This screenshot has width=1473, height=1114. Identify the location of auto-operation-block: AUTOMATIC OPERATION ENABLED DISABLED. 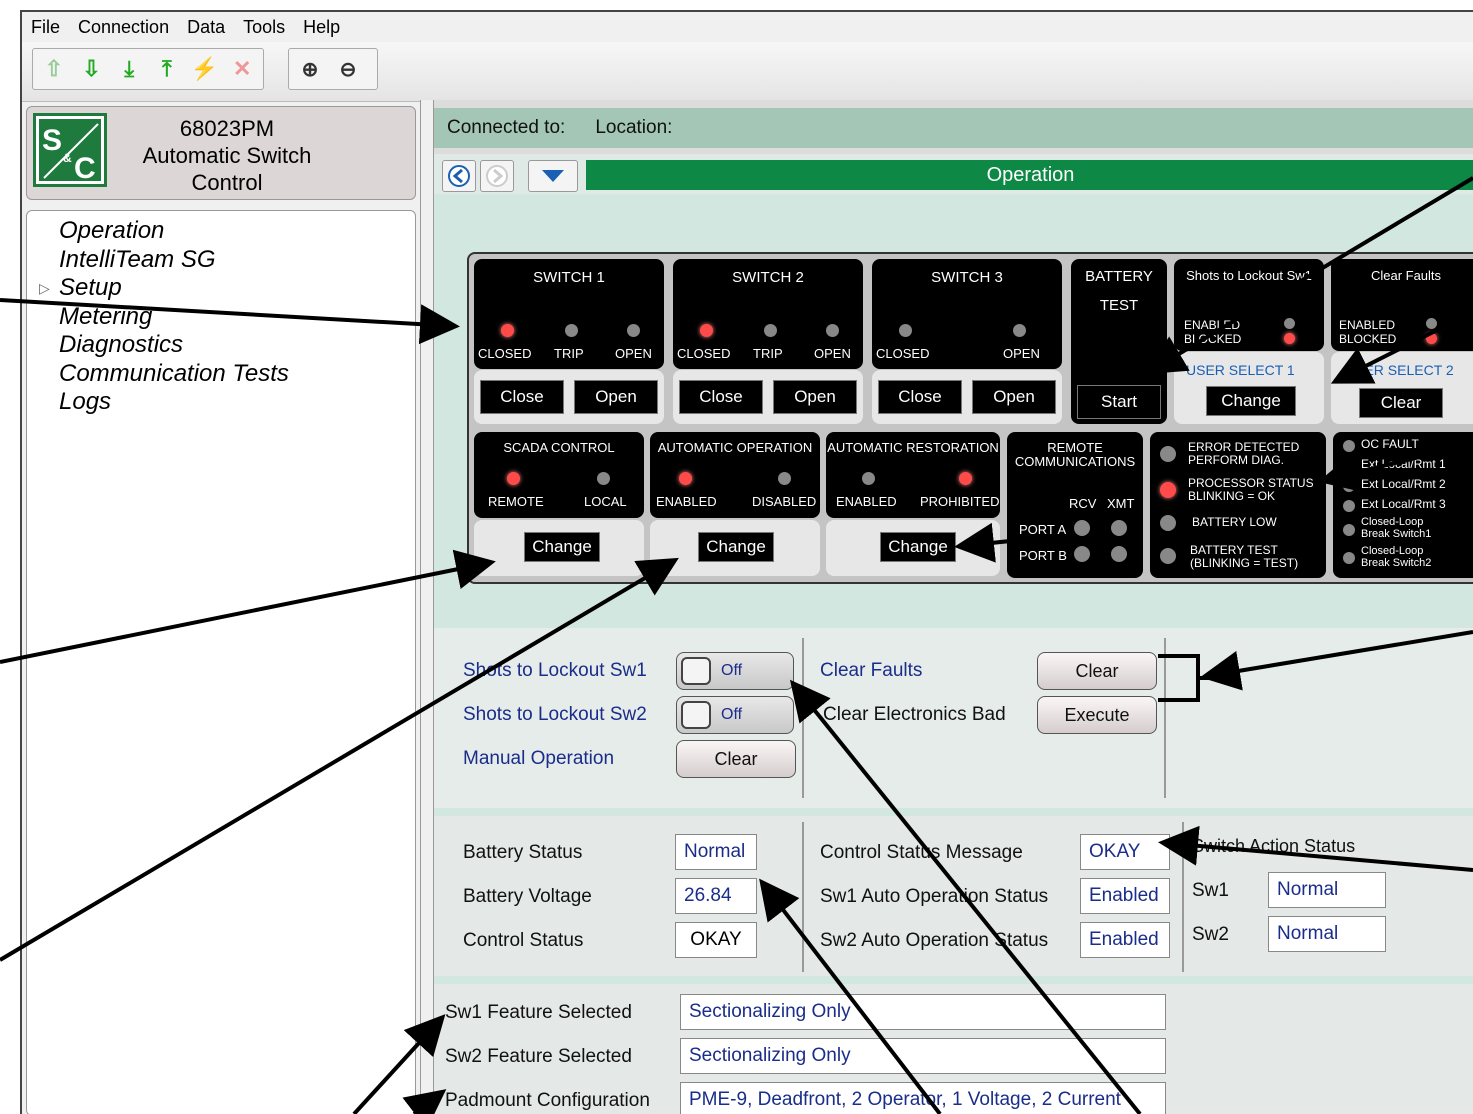
(735, 475).